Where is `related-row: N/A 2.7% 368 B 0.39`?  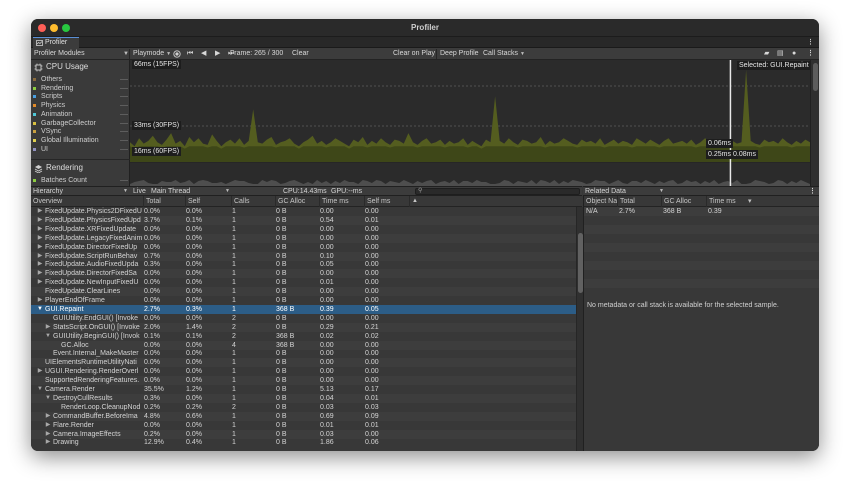 related-row: N/A 2.7% 368 B 0.39 is located at coordinates (701, 211).